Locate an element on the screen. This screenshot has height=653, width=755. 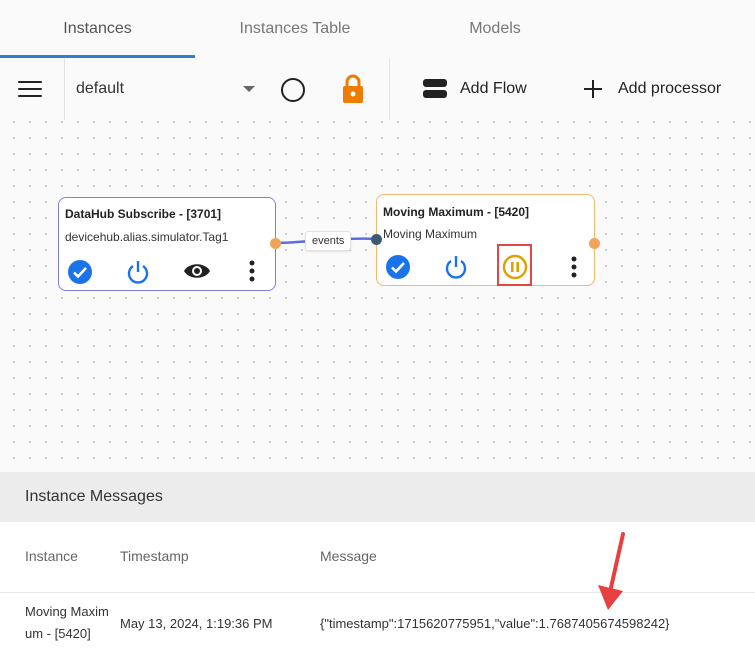
input-port is located at coordinates (376, 239).